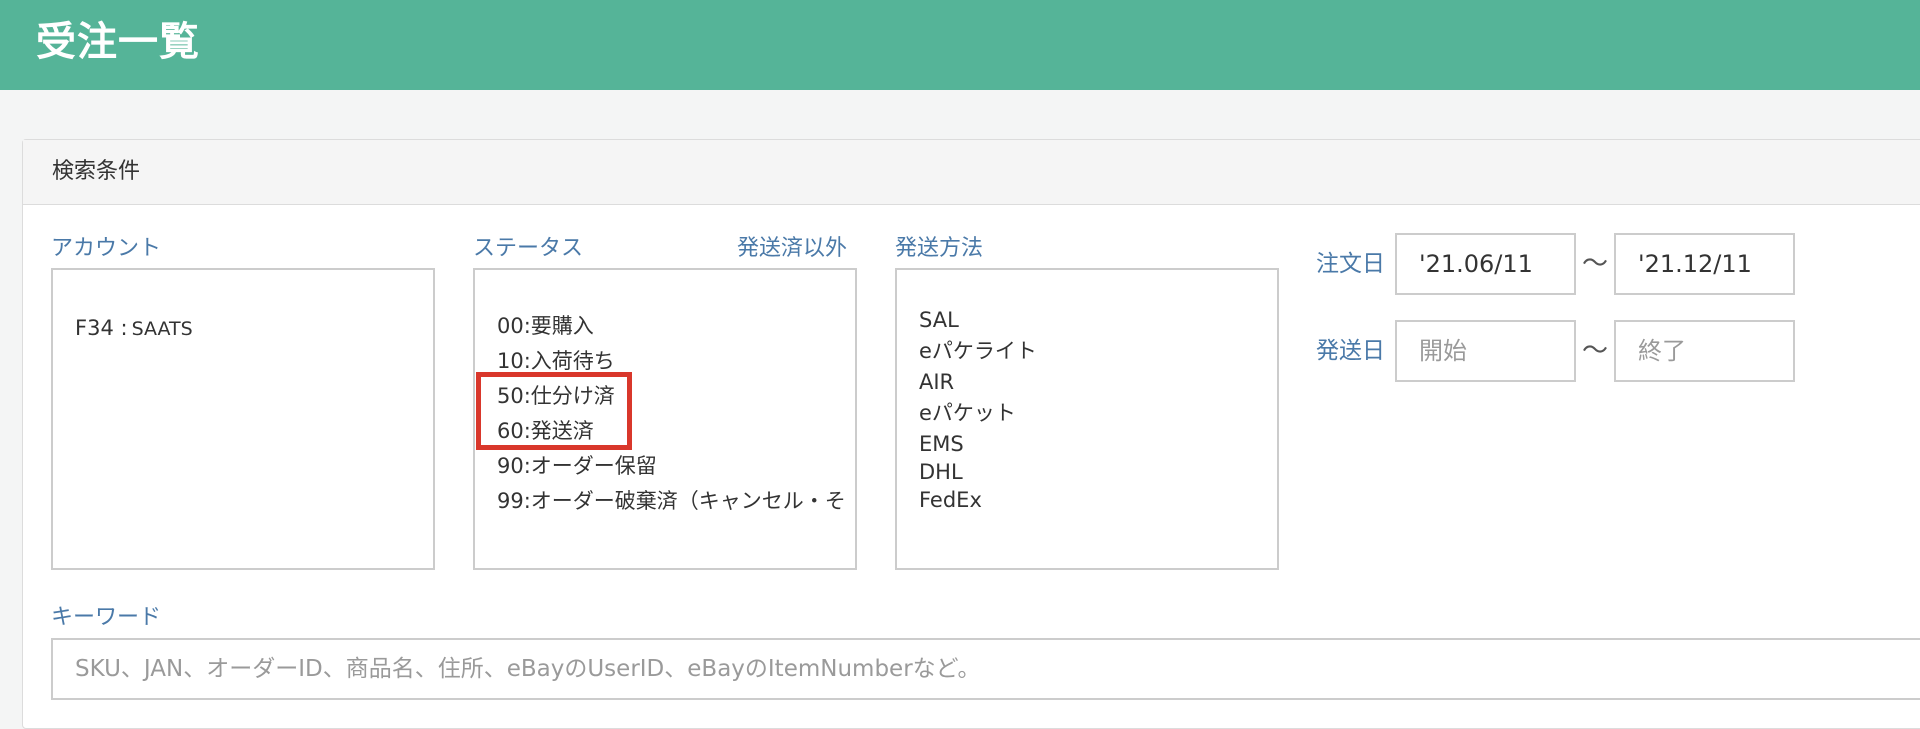 This screenshot has height=729, width=1920. What do you see at coordinates (1087, 419) in the screenshot?
I see `shipping-method-listbox: SAL eパケライト AIR eパケット EMS DHL FedEx` at bounding box center [1087, 419].